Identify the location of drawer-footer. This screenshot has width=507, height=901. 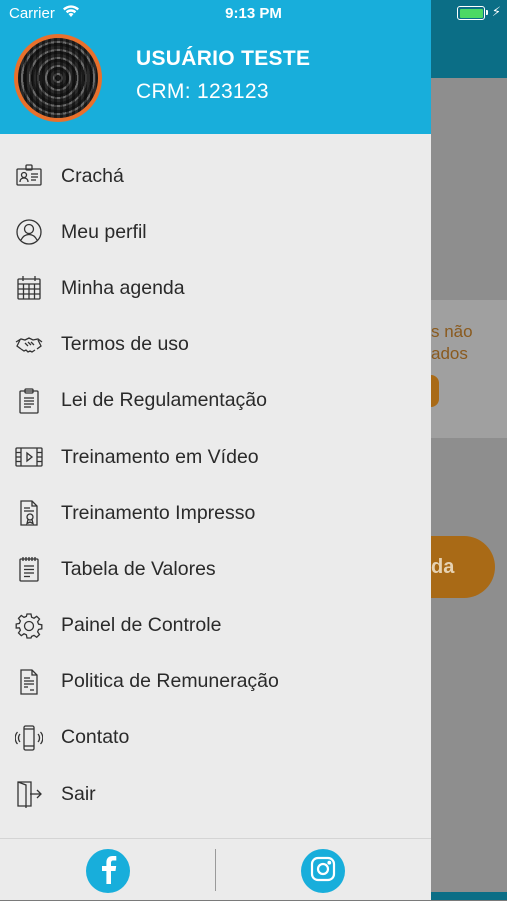
(215, 869).